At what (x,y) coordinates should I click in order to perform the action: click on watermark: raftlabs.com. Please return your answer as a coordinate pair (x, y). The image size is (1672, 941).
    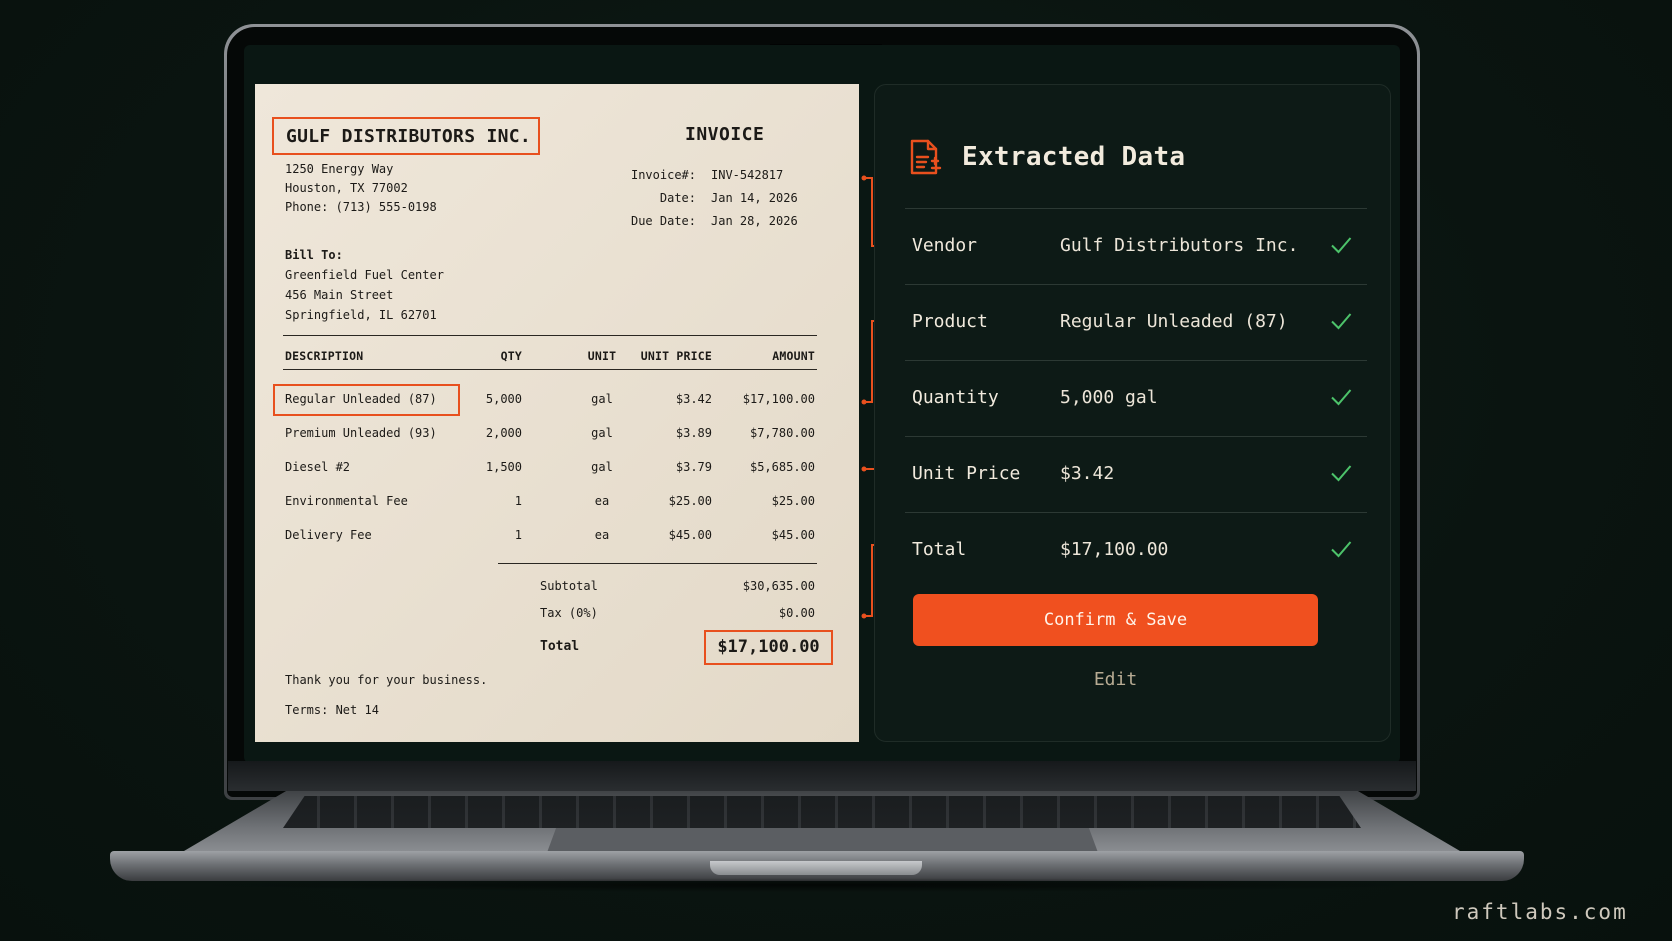
    Looking at the image, I should click on (1540, 912).